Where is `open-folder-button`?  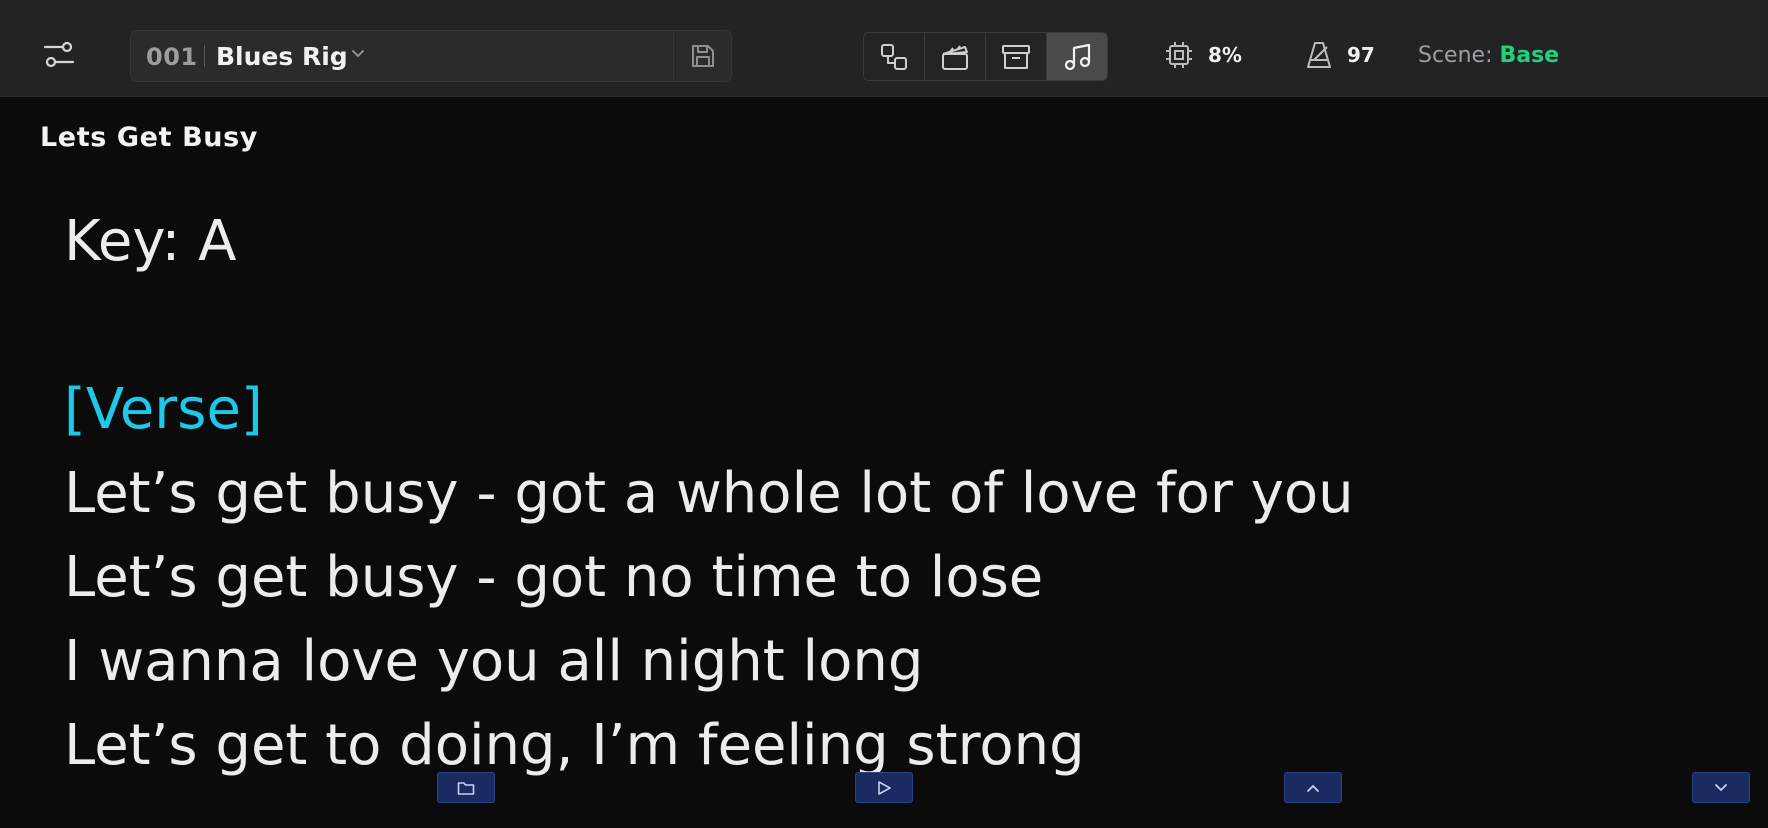 open-folder-button is located at coordinates (466, 787).